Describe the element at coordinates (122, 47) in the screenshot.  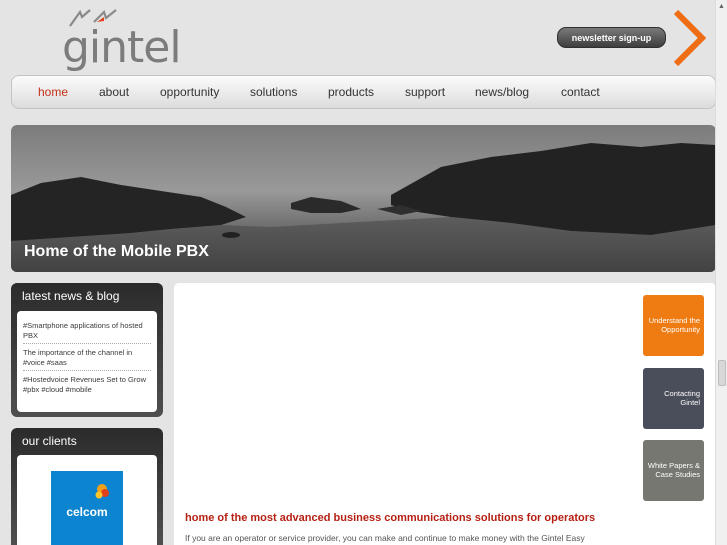
I see `logo-wordmark: gintel` at that location.